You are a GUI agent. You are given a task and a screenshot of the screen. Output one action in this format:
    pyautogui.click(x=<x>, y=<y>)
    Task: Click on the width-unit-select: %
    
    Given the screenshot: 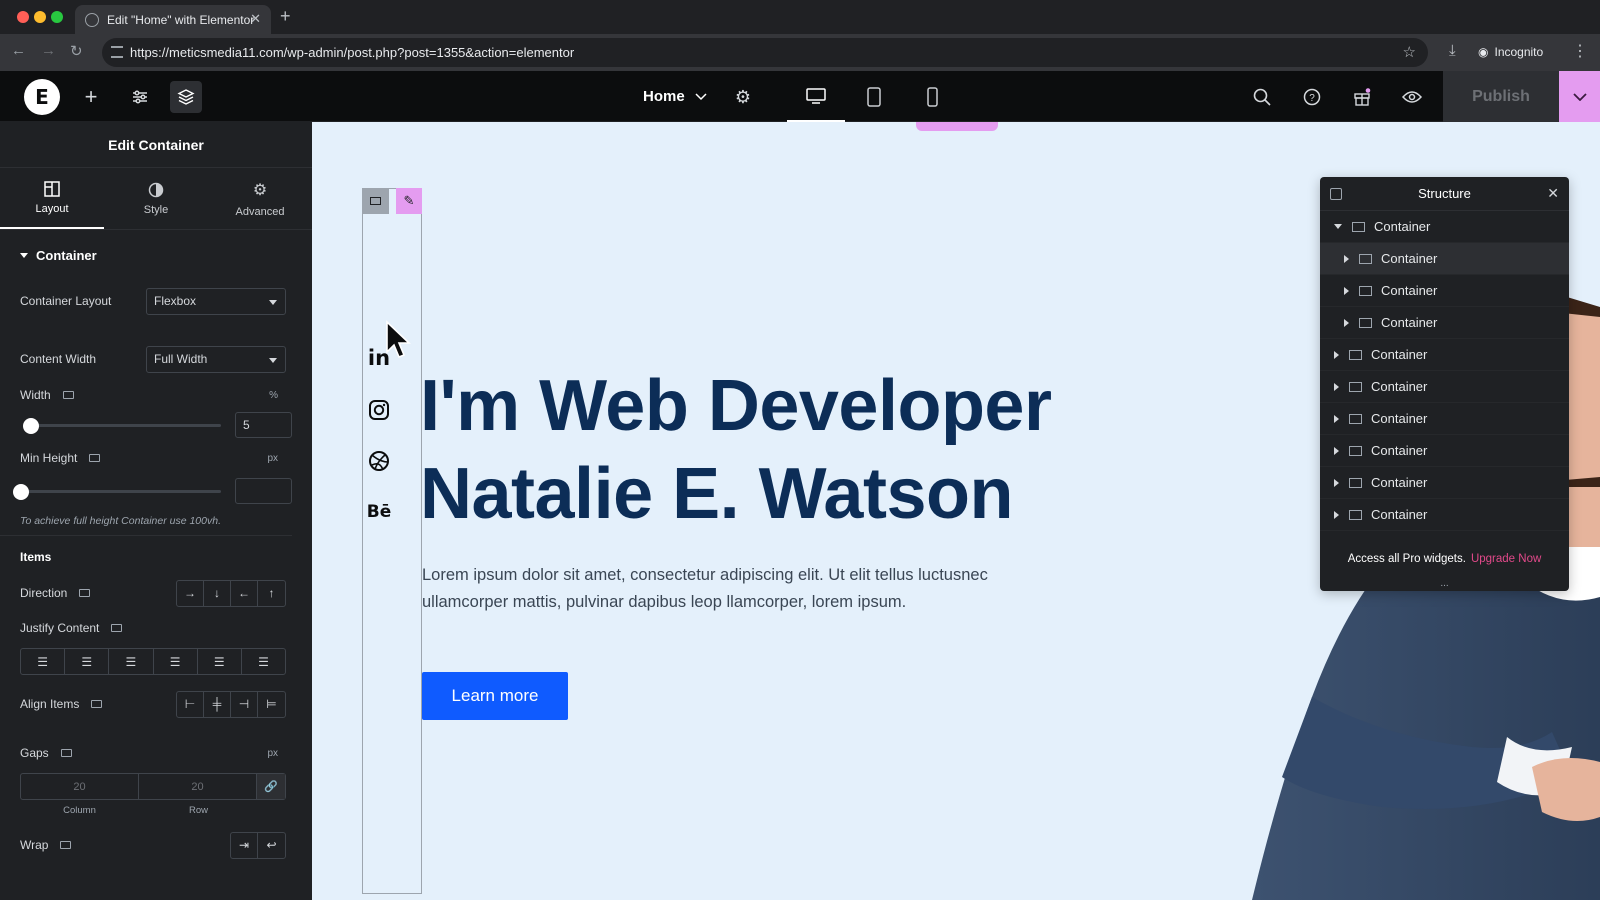 What is the action you would take?
    pyautogui.click(x=273, y=395)
    